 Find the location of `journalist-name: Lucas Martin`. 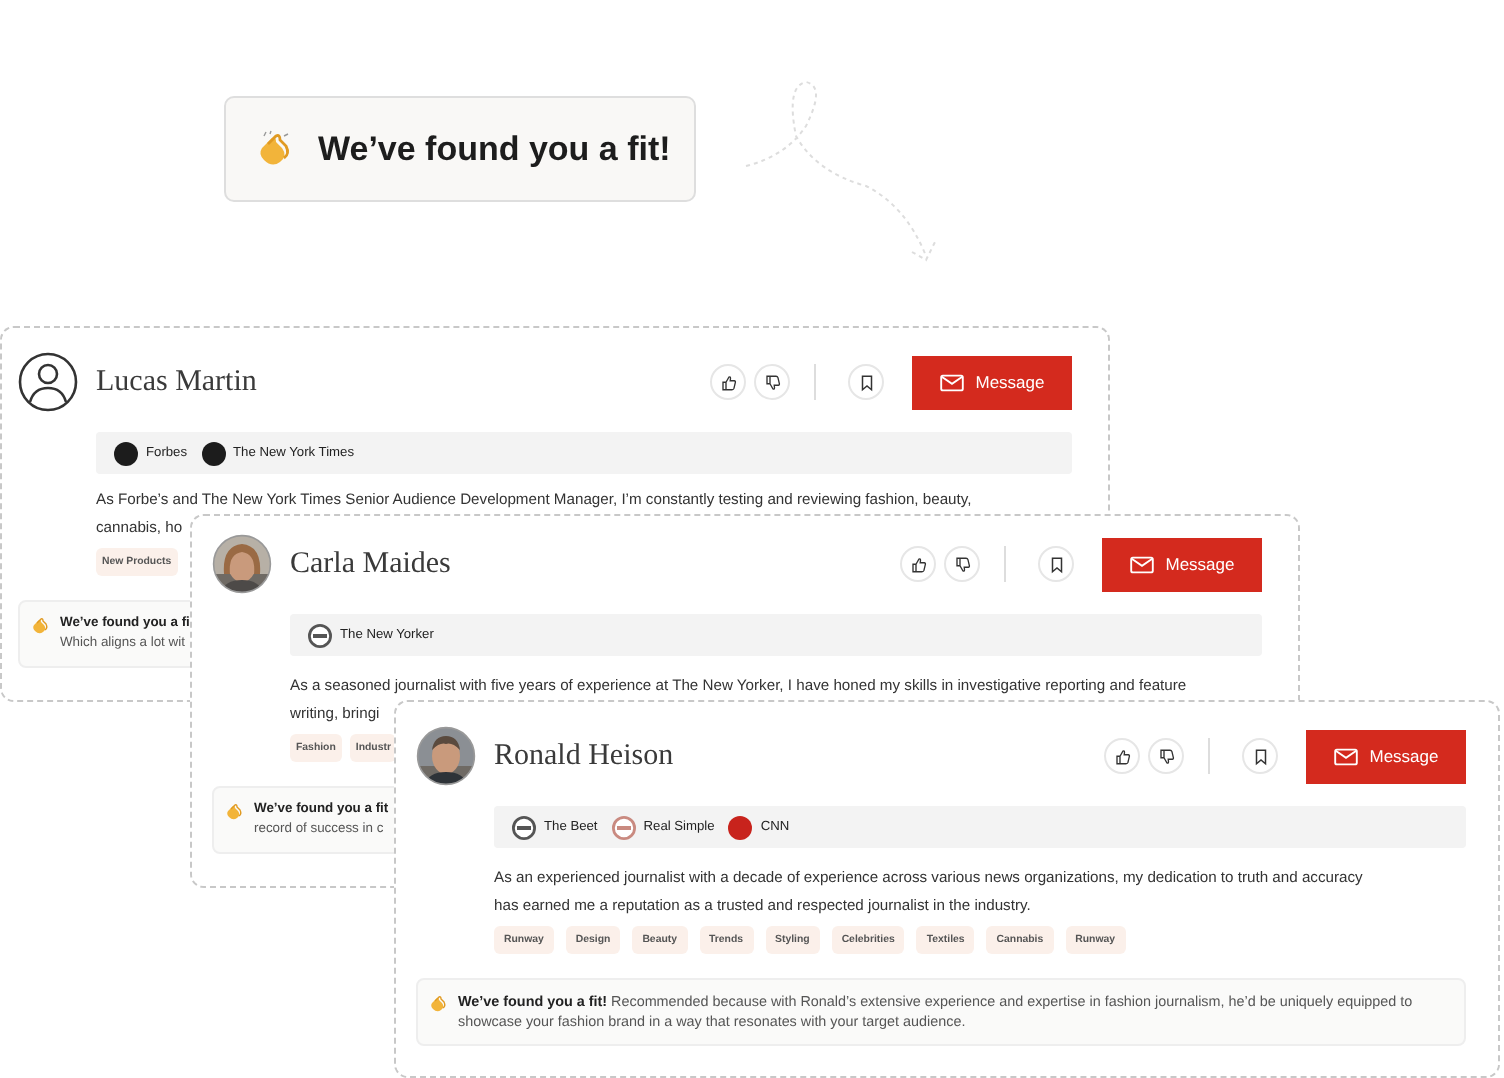

journalist-name: Lucas Martin is located at coordinates (176, 382).